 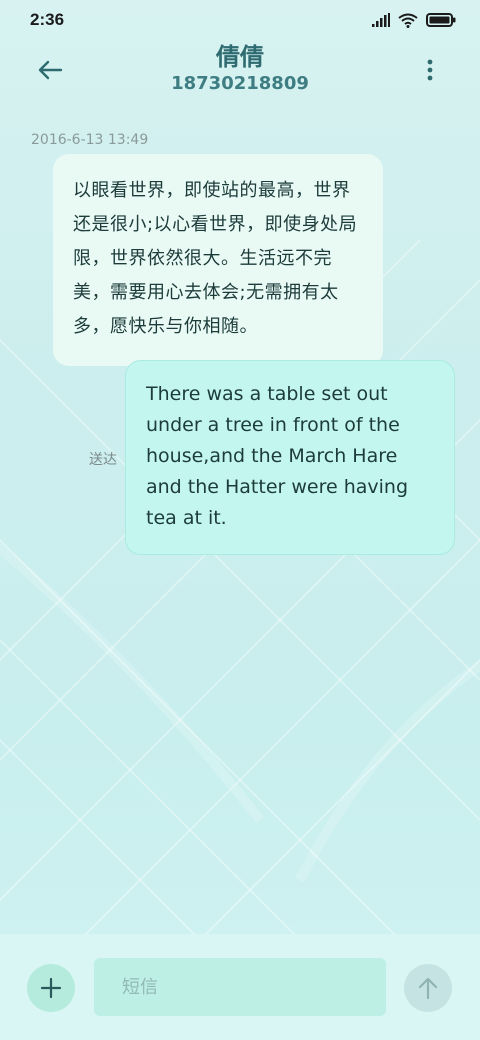 What do you see at coordinates (441, 20) in the screenshot?
I see `battery-icon` at bounding box center [441, 20].